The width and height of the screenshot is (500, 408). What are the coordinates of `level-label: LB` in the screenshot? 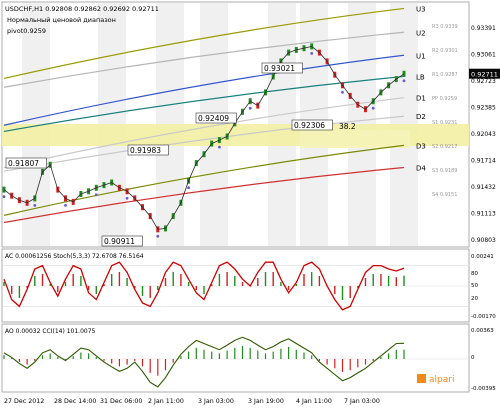 It's located at (420, 78).